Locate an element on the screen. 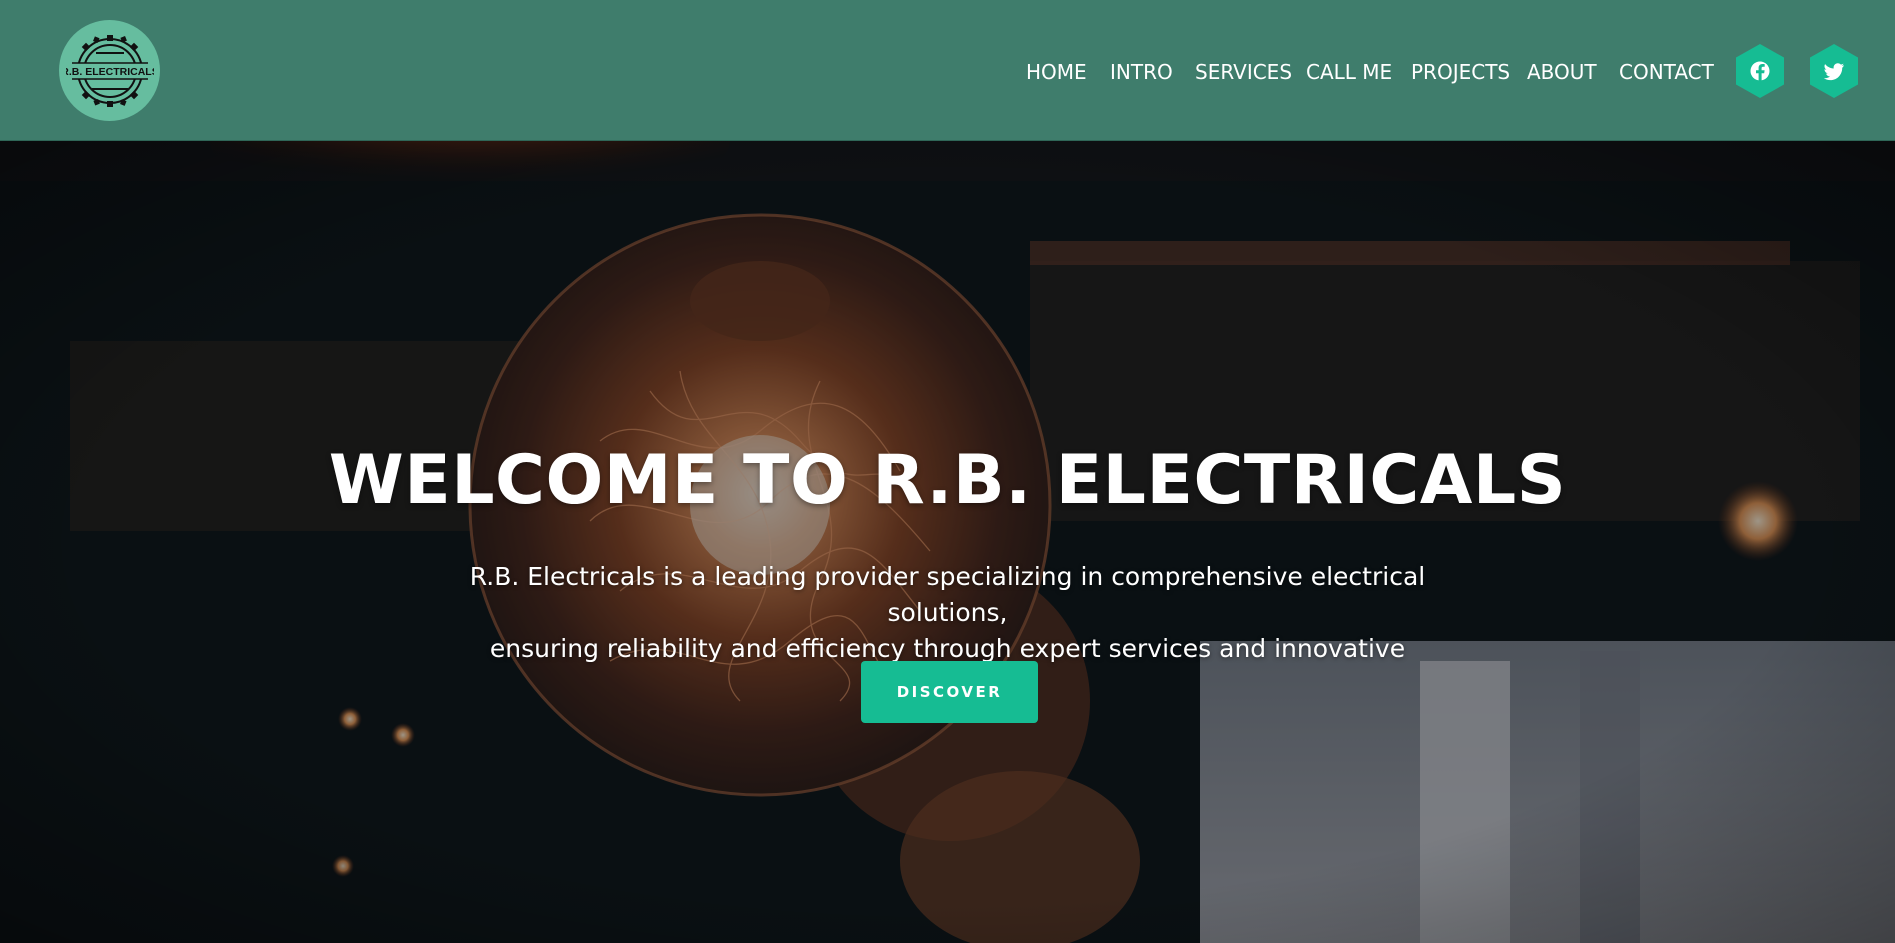 The image size is (1895, 943). logo-text: R.B. ELECTRICALS is located at coordinates (110, 72).